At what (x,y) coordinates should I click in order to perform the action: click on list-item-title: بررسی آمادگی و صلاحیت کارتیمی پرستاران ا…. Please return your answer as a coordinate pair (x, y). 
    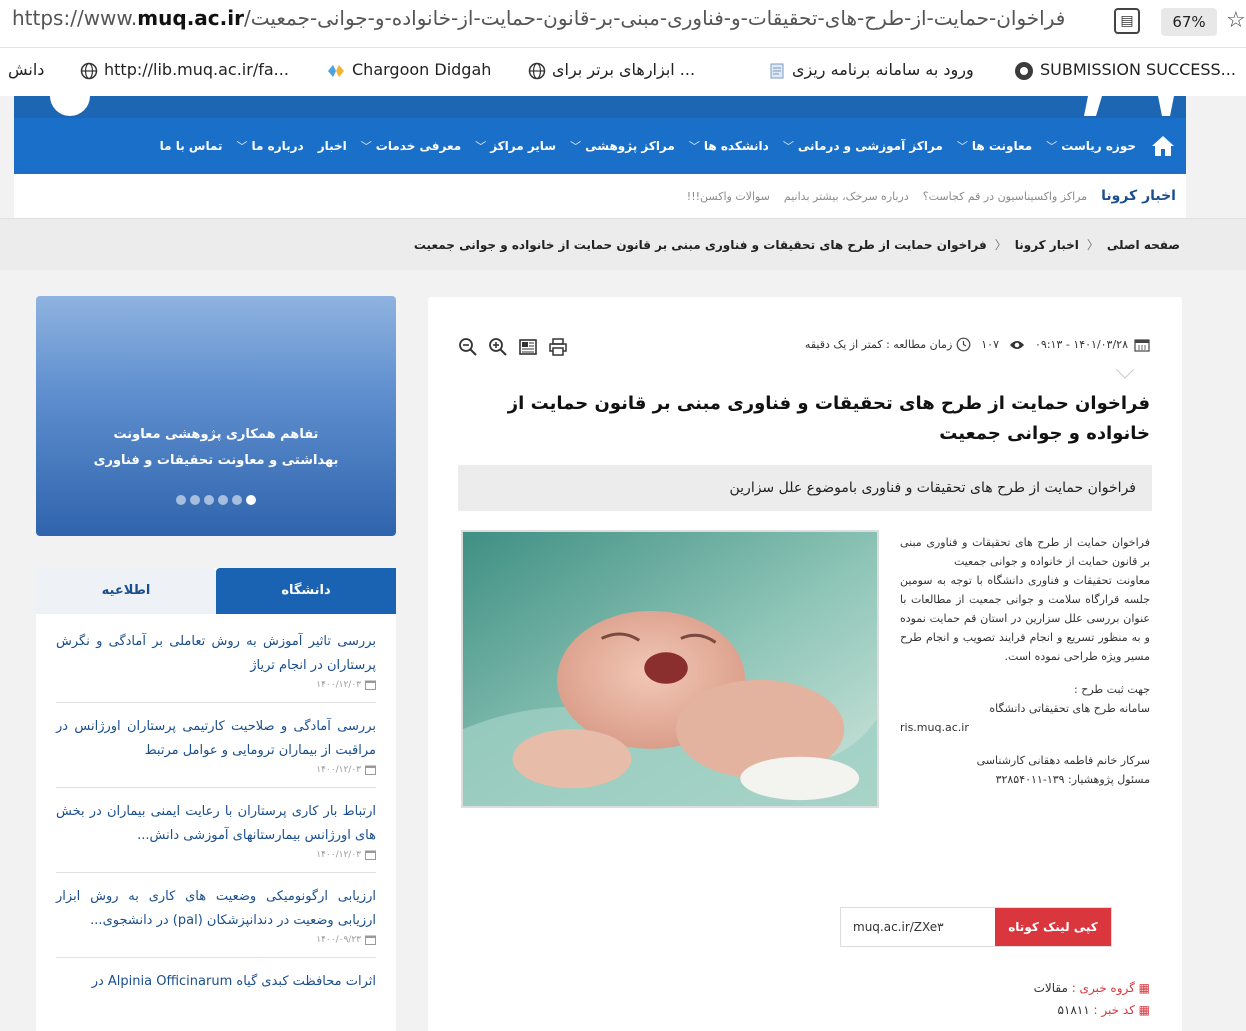
    Looking at the image, I should click on (216, 739).